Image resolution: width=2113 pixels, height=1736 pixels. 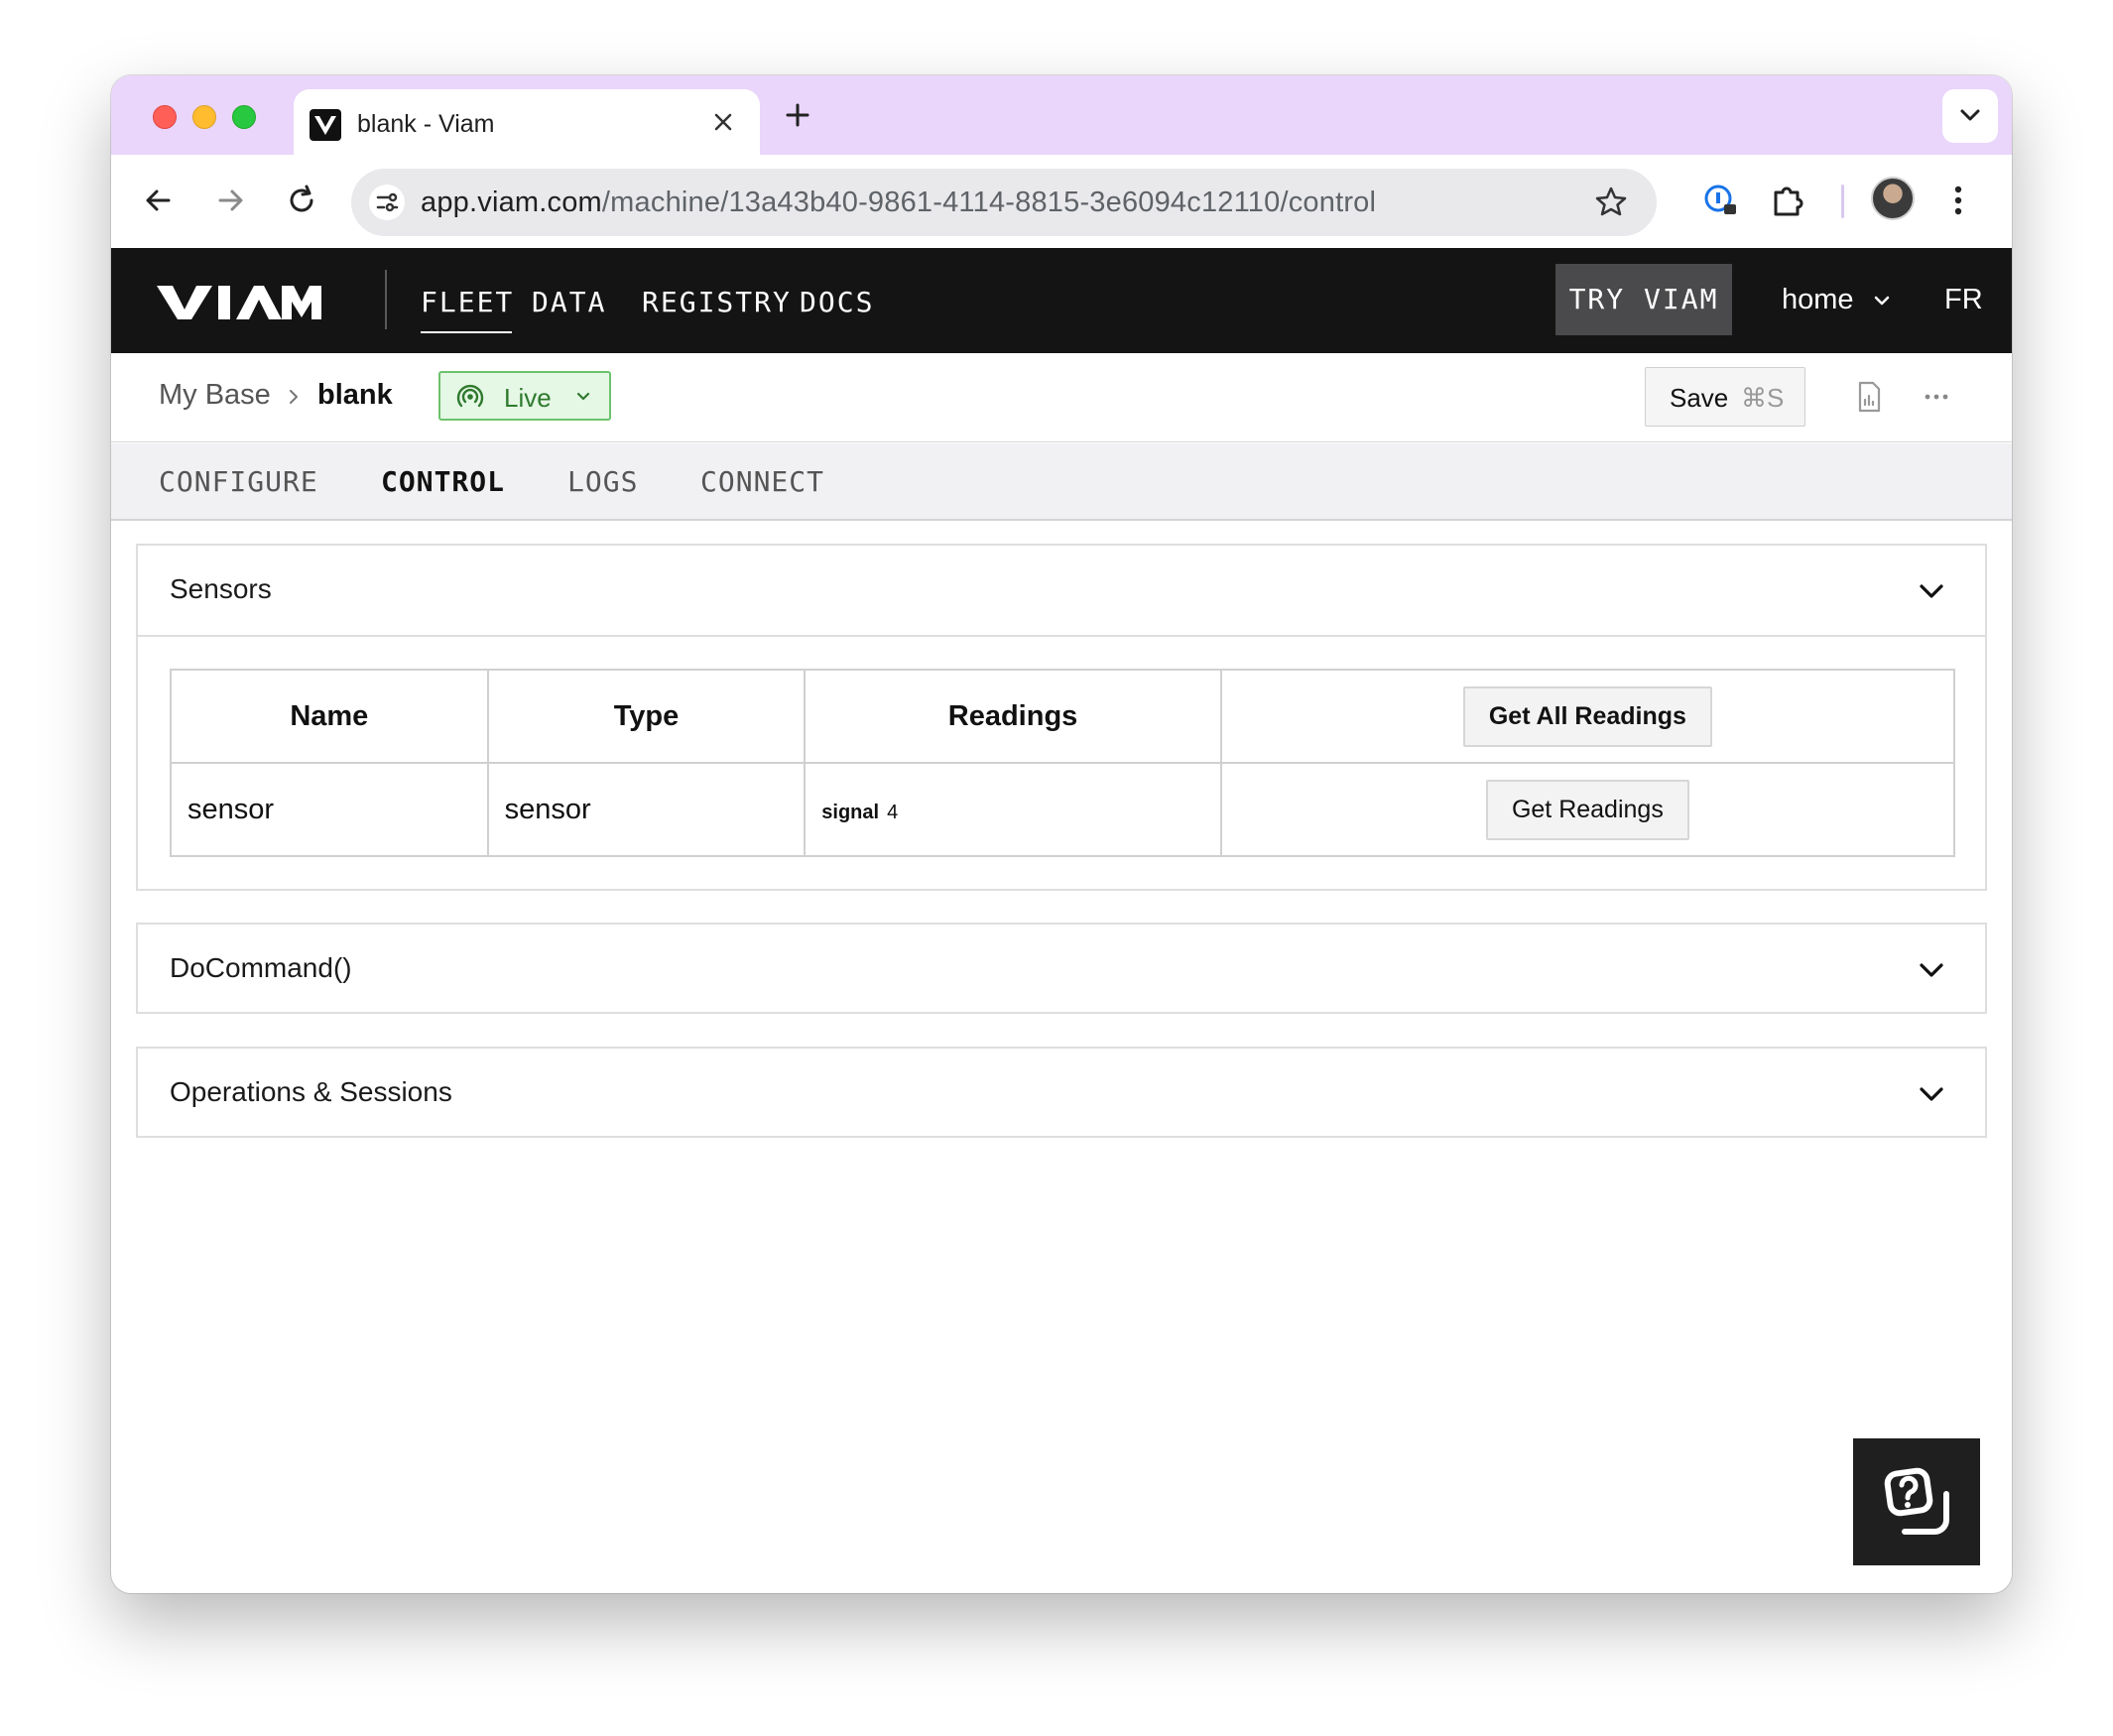 I want to click on live-status-label: Live, so click(x=528, y=398).